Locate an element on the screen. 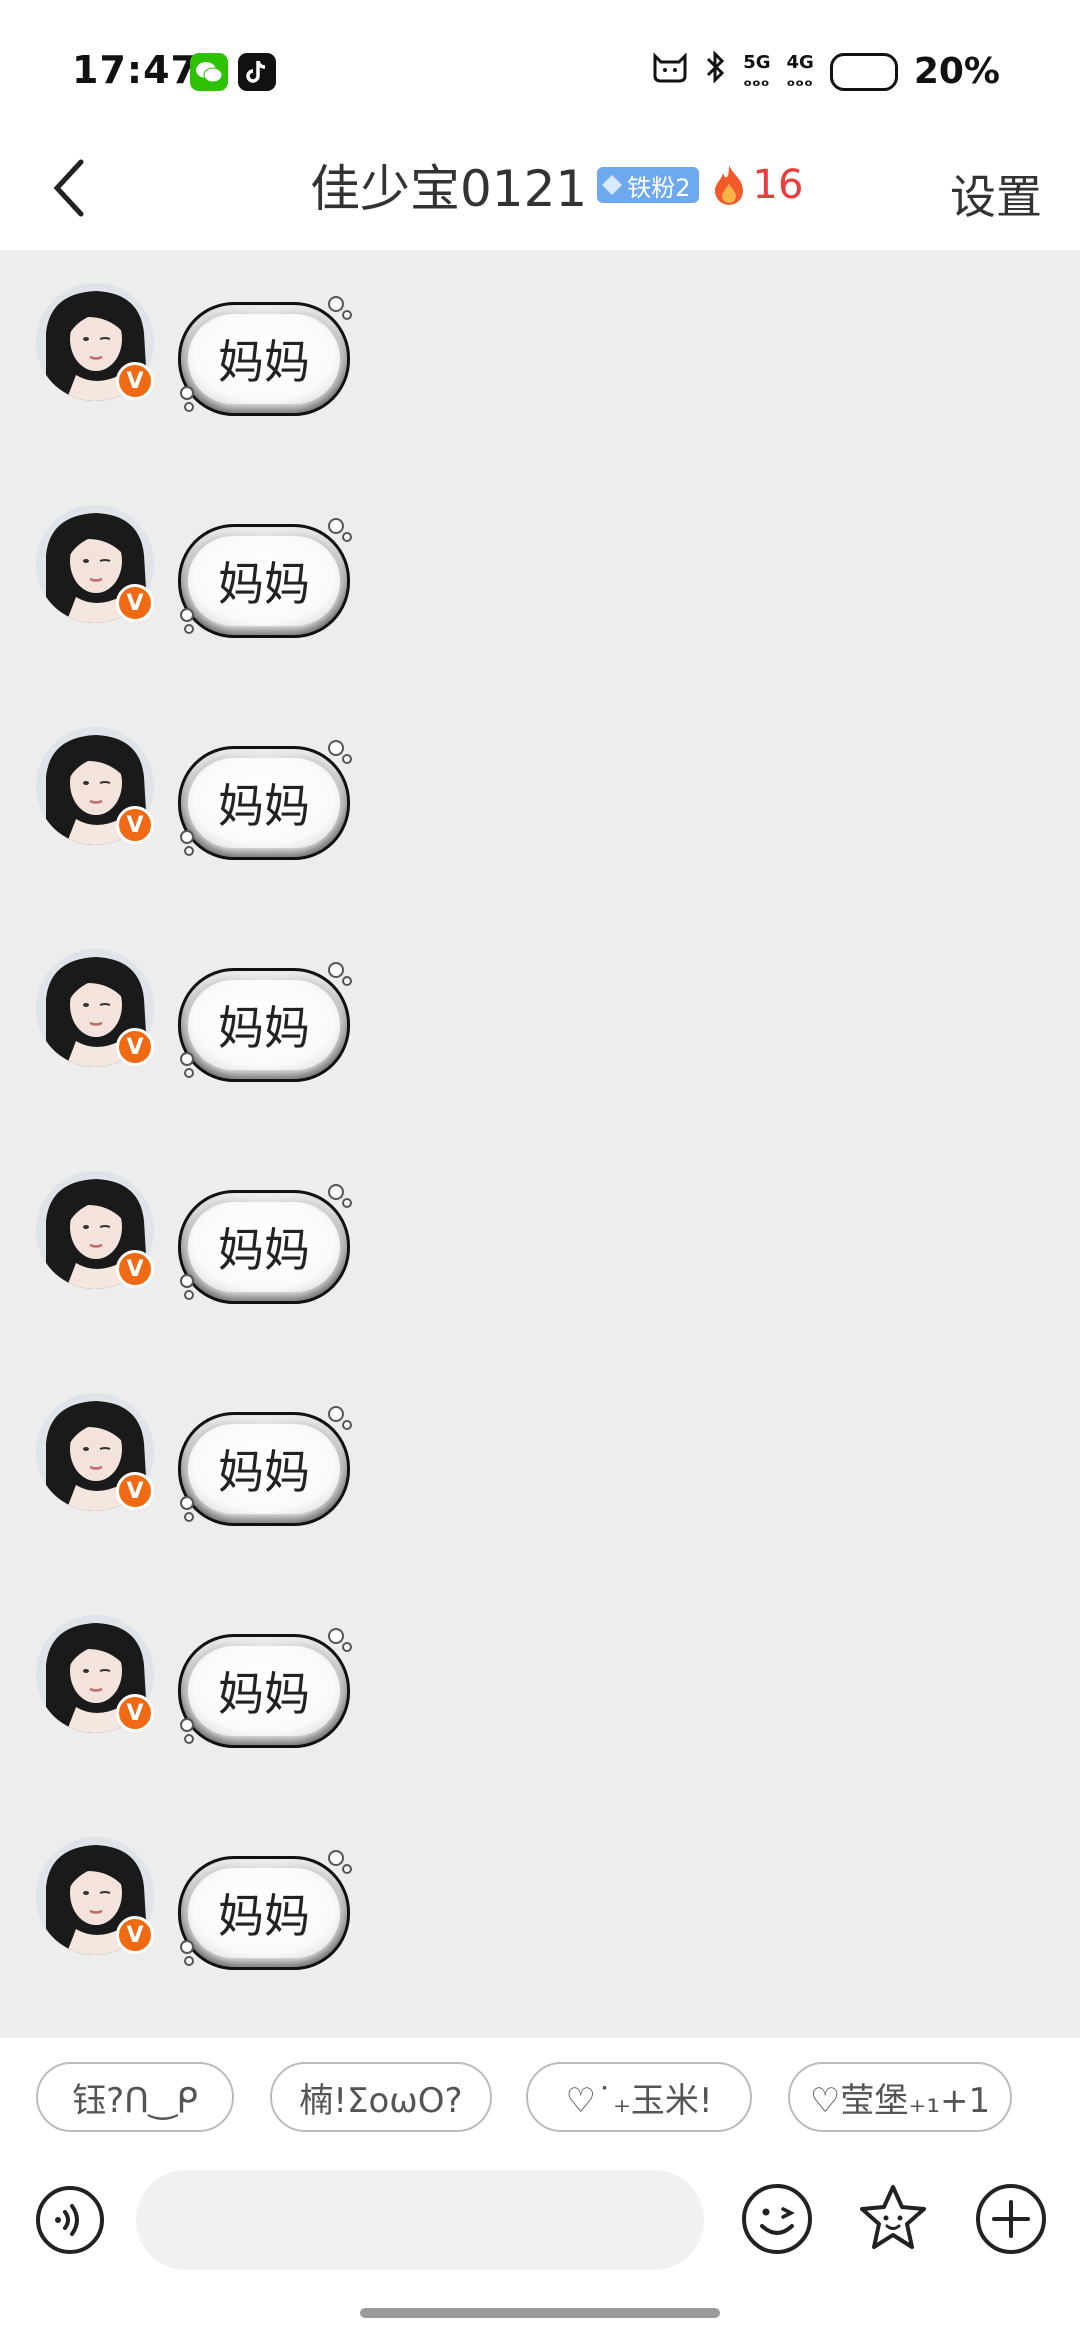 This screenshot has width=1080, height=2344. emoji-button is located at coordinates (777, 2219).